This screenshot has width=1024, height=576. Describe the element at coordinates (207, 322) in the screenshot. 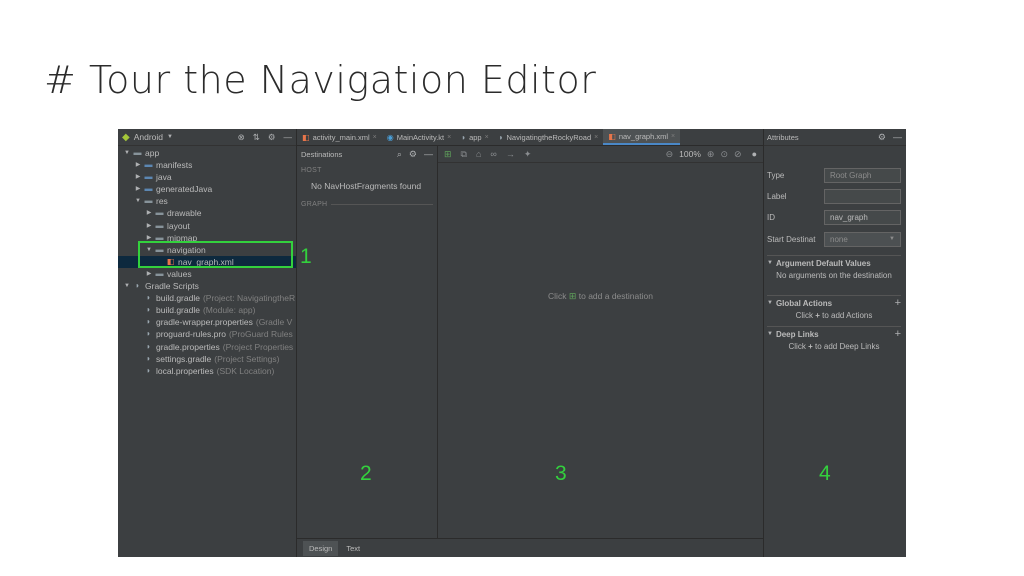

I see `tree-item: ◗ gradle-wrapper.properties (Gradle V` at that location.